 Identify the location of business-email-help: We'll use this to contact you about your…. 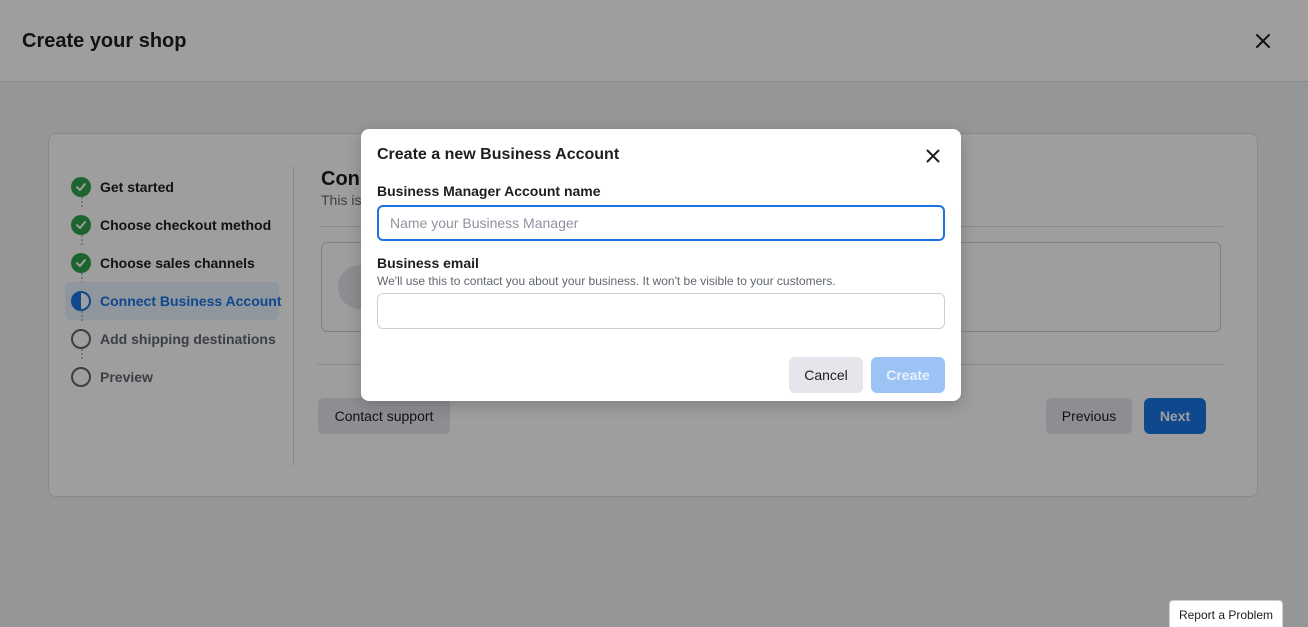
(606, 281).